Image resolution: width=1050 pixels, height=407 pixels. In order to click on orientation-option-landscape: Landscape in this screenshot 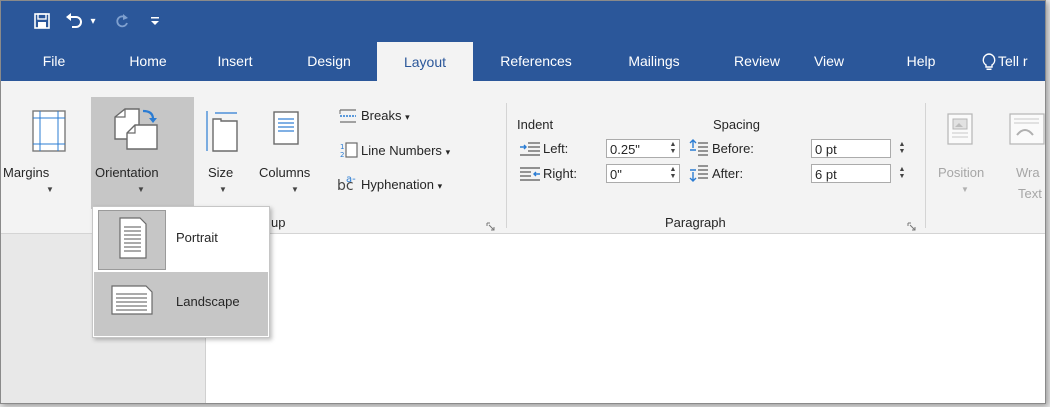, I will do `click(181, 304)`.